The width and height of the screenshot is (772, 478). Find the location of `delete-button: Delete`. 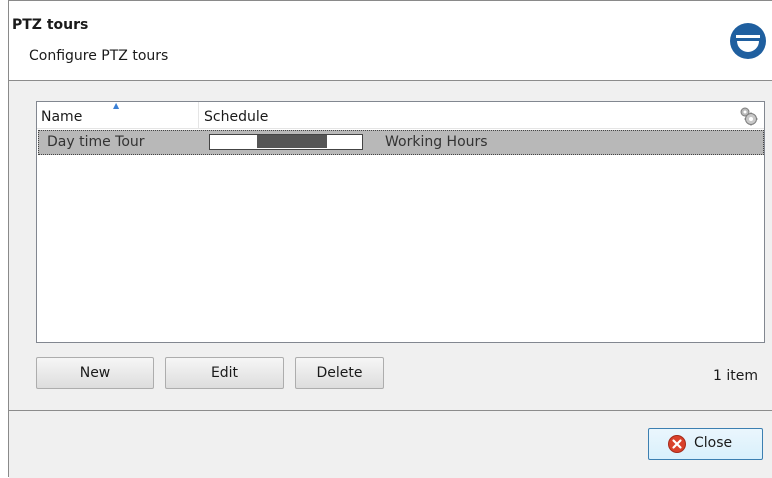

delete-button: Delete is located at coordinates (339, 373).